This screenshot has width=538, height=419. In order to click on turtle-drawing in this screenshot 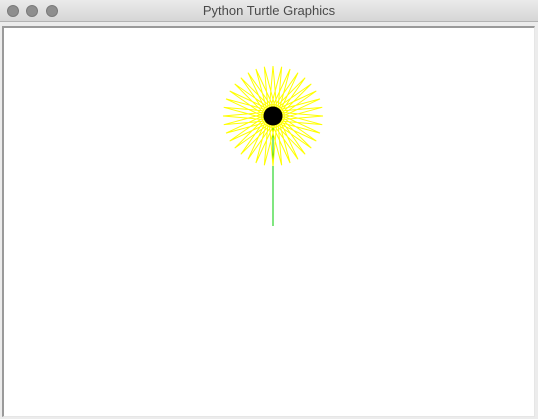, I will do `click(273, 145)`.